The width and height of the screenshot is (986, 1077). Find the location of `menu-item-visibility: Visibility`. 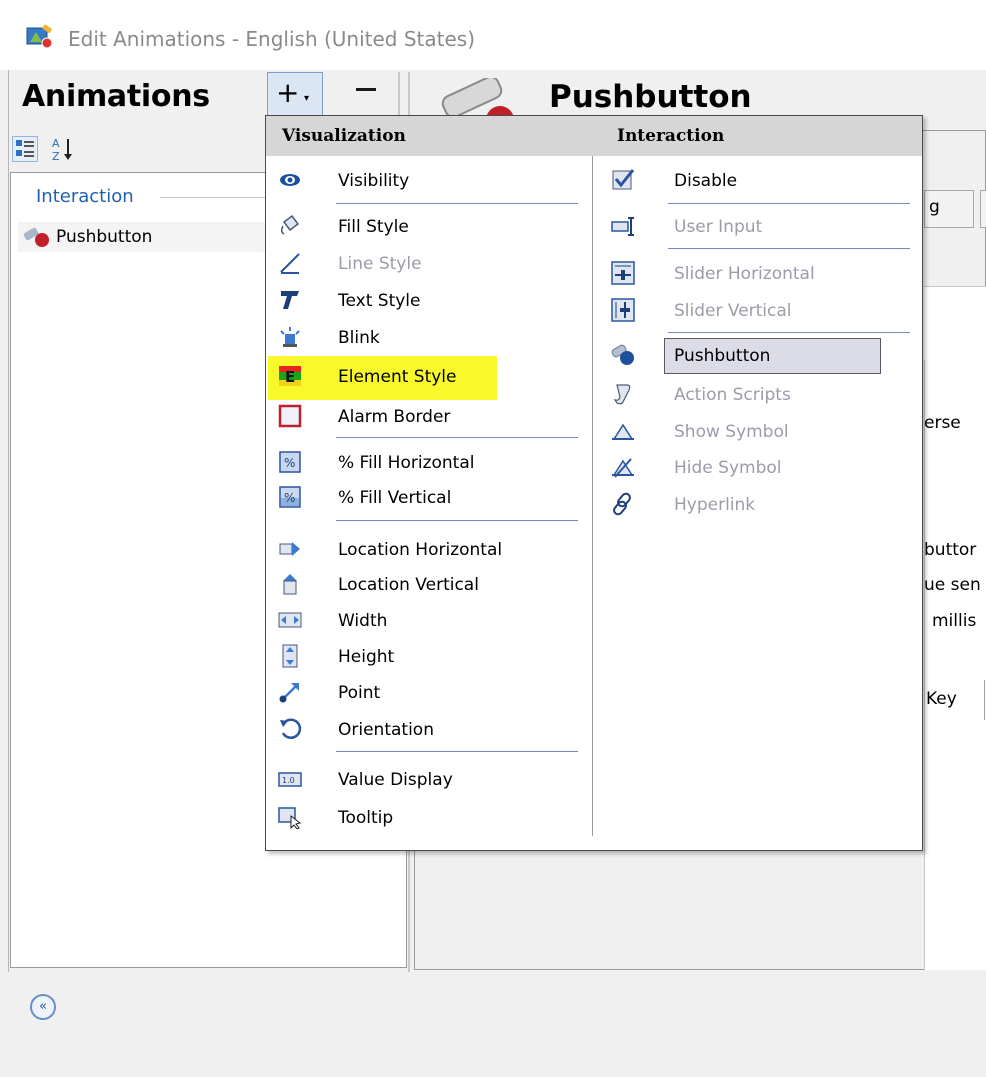

menu-item-visibility: Visibility is located at coordinates (428, 181).